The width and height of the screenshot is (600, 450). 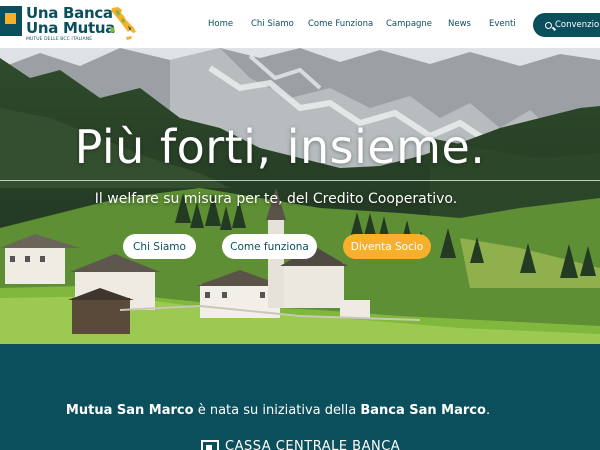 I want to click on logo-tagline: MUTUE DELLE BCC ITALIANE, so click(x=59, y=39).